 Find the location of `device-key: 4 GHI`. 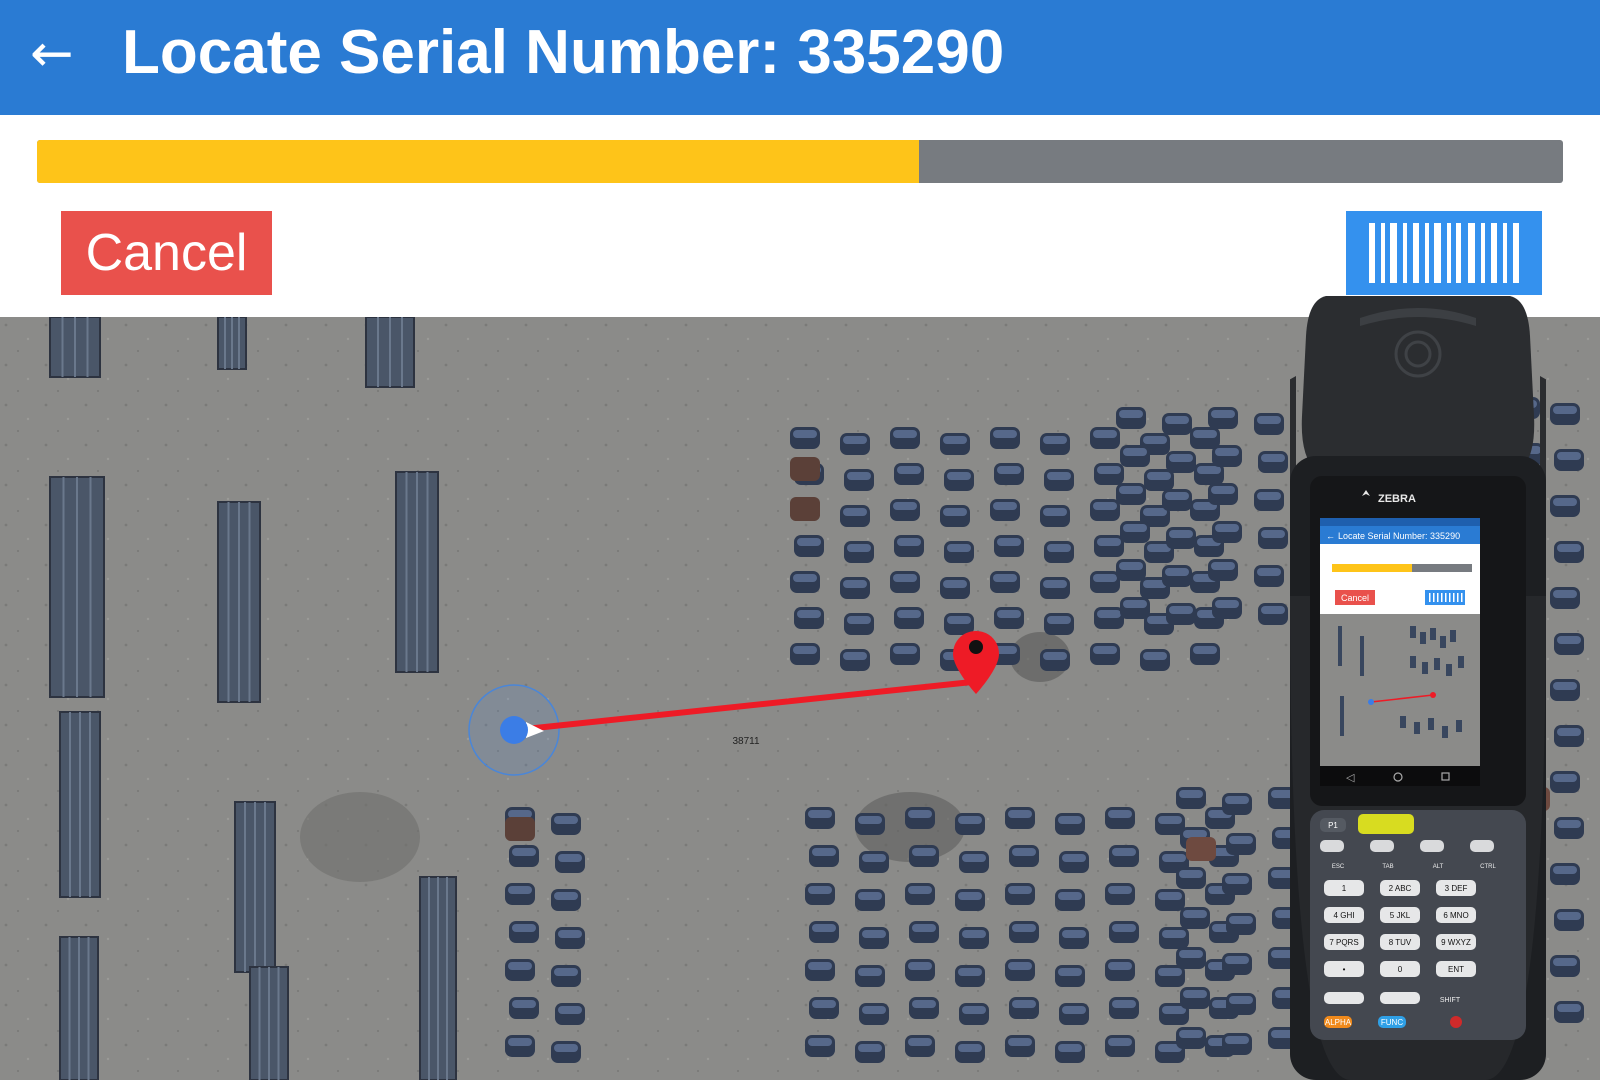

device-key: 4 GHI is located at coordinates (1344, 915).